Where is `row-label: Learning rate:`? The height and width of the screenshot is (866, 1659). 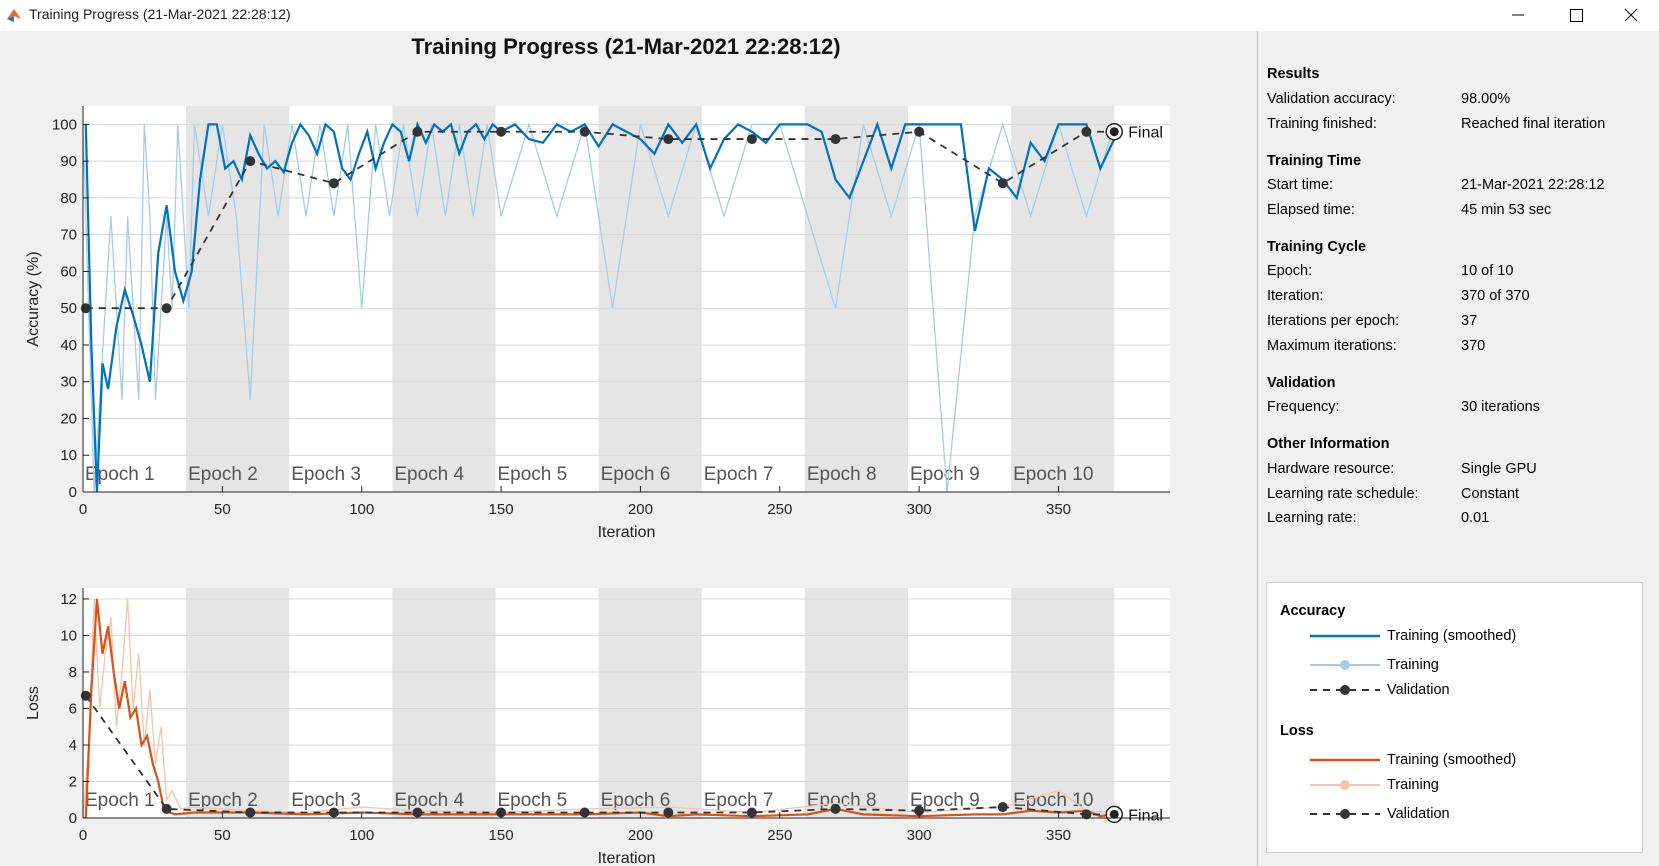 row-label: Learning rate: is located at coordinates (1312, 518).